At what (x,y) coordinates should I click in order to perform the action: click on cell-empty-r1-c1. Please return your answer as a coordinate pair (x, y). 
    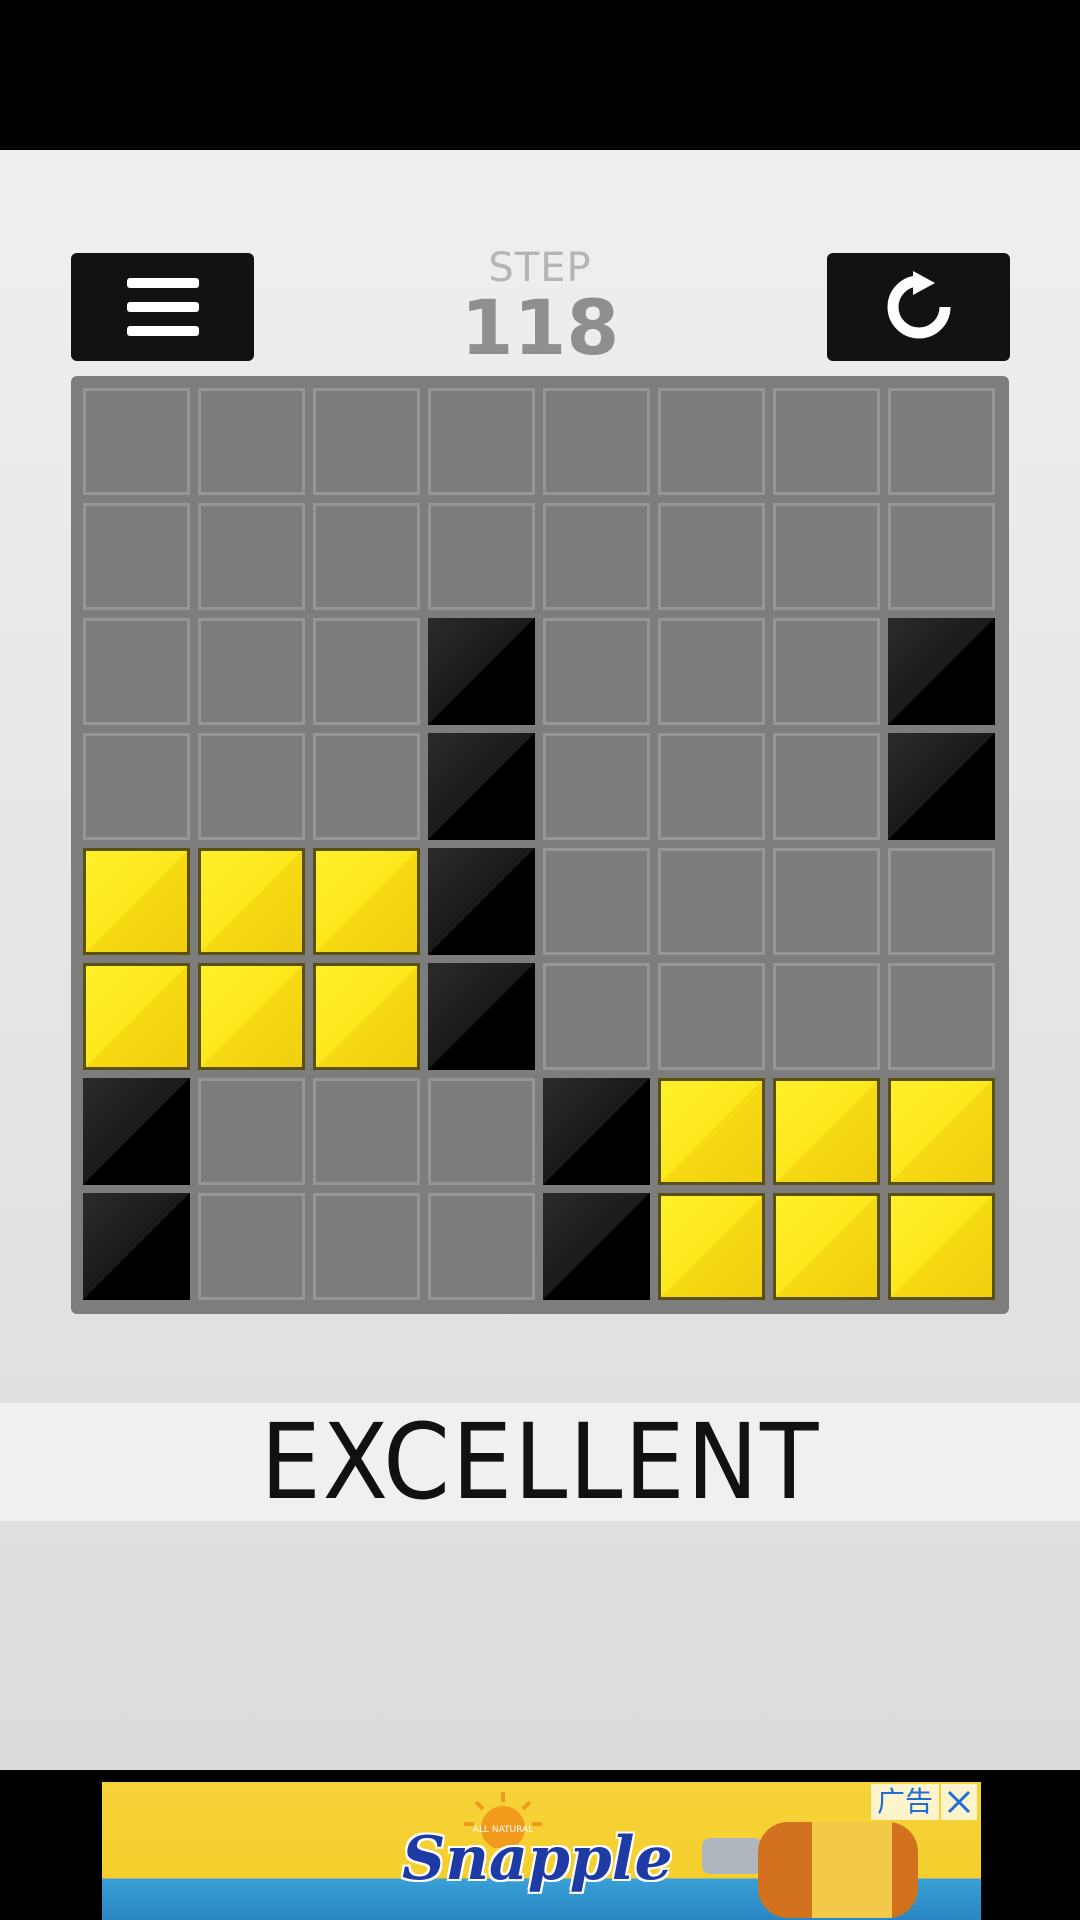
    Looking at the image, I should click on (251, 556).